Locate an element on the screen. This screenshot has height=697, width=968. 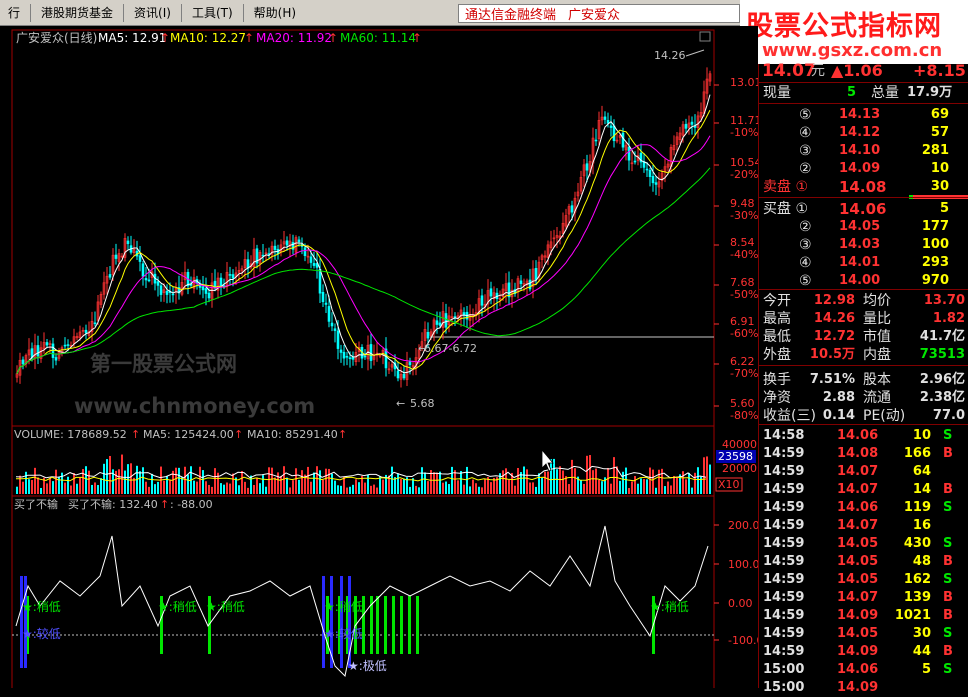
tick-row: 14:59 14.07 64 is located at coordinates (863, 472).